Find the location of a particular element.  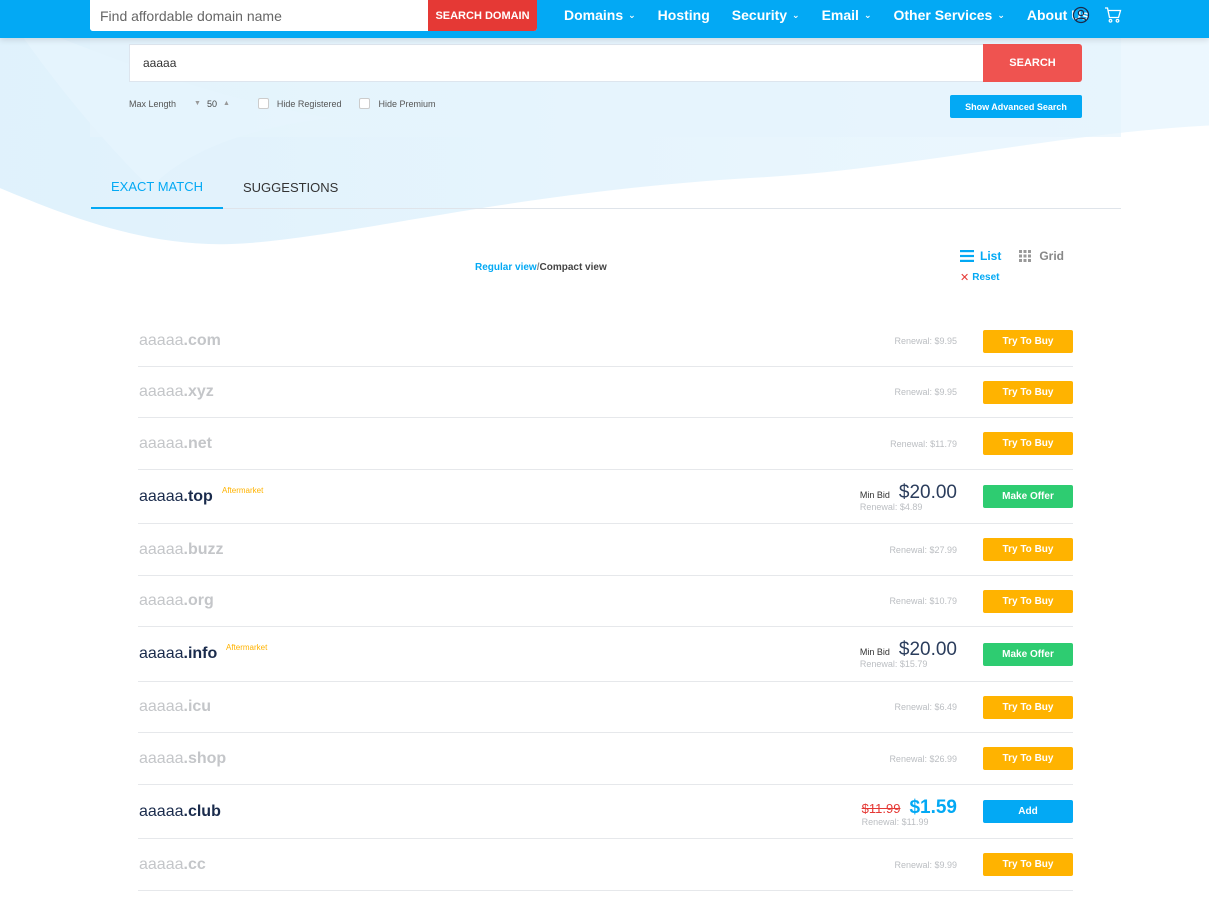

nav-other-services-label: Other Services is located at coordinates (943, 15).